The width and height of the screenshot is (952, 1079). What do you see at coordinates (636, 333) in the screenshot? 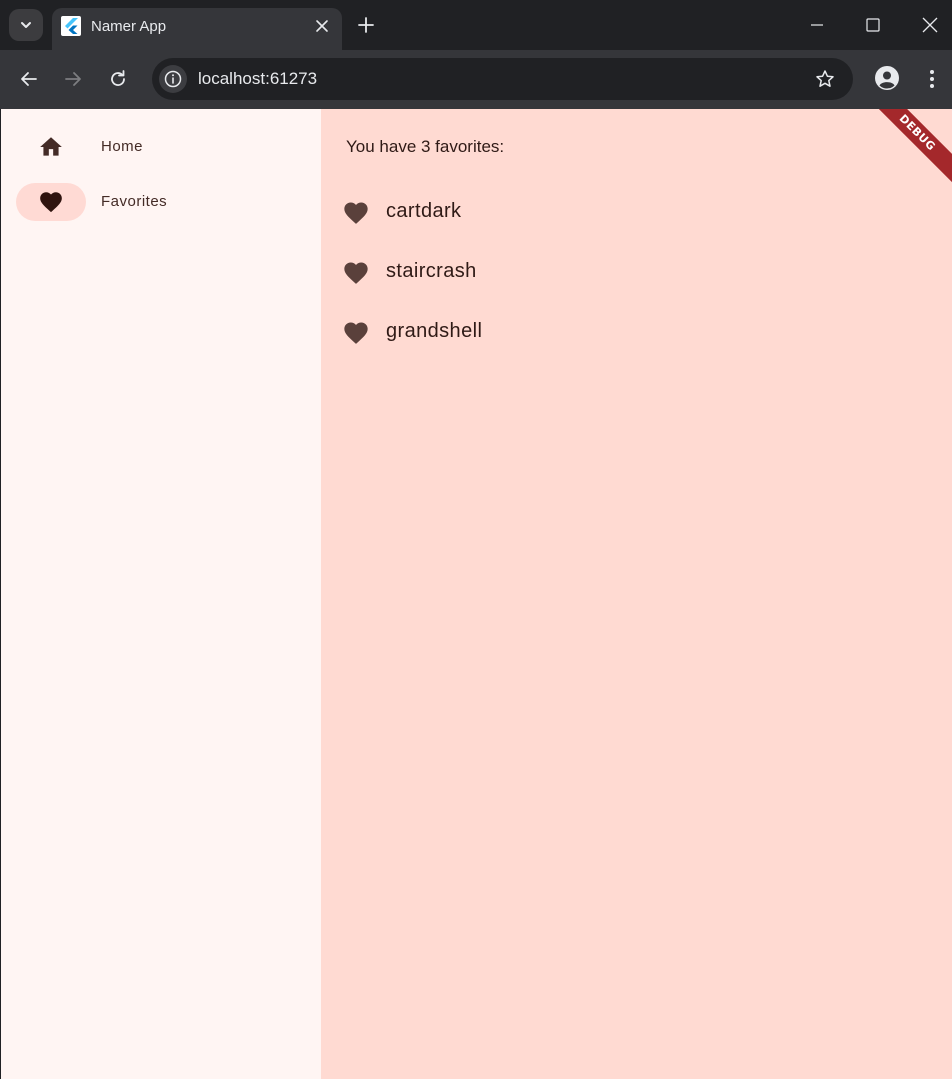
I see `list-item: grandshell` at bounding box center [636, 333].